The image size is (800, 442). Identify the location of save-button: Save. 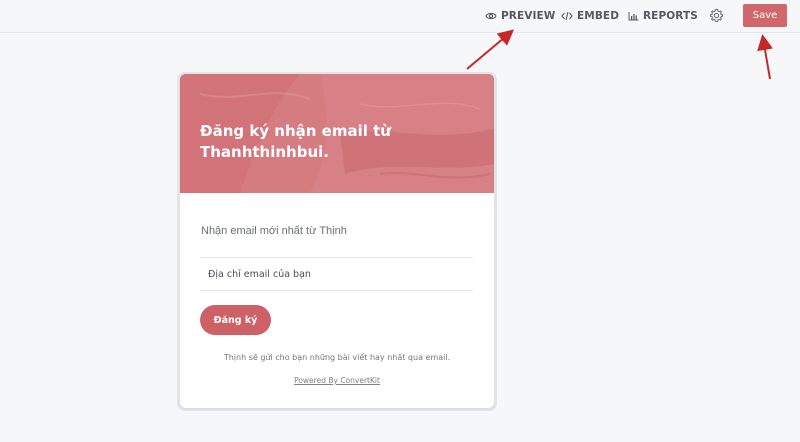
(765, 15).